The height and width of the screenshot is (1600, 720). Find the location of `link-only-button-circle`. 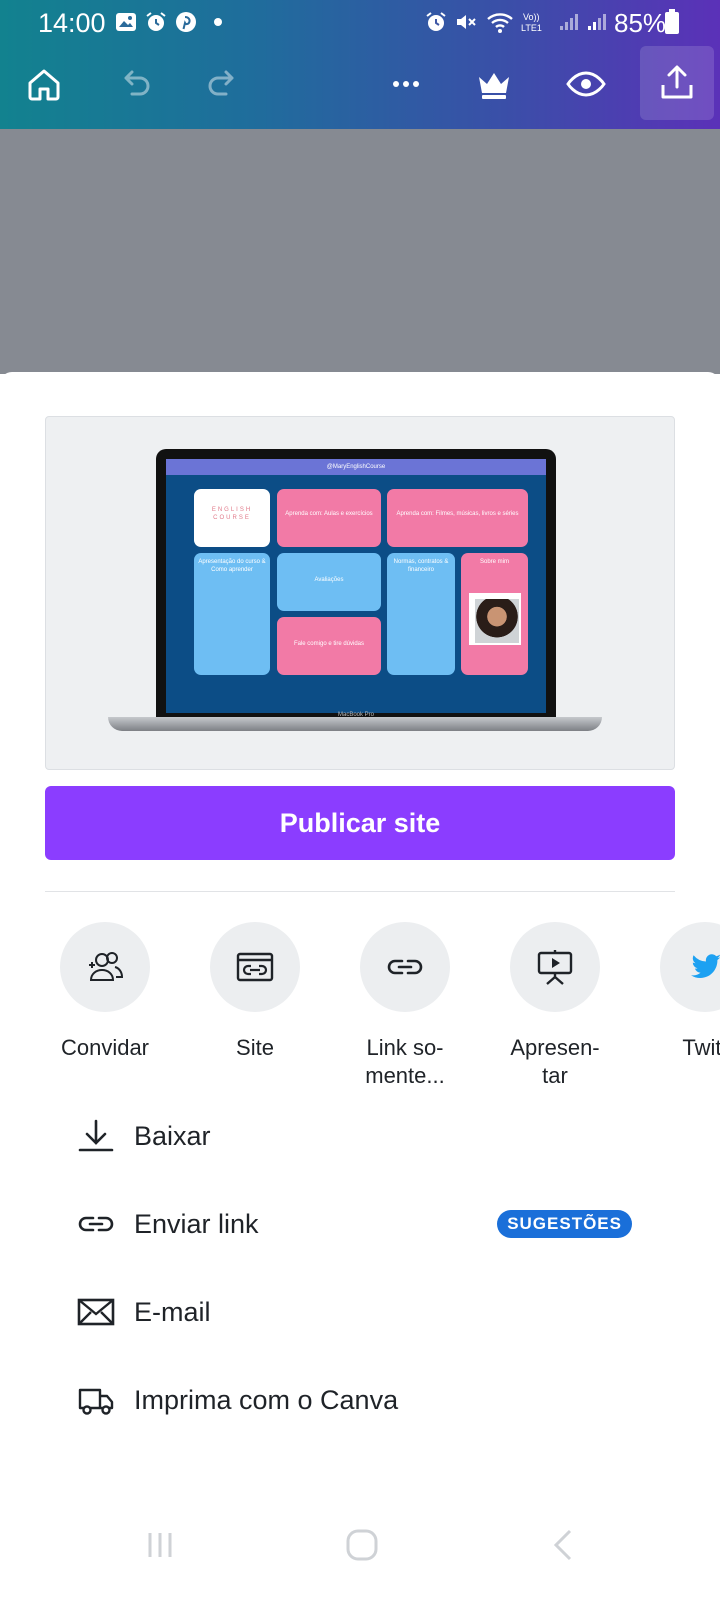

link-only-button-circle is located at coordinates (405, 967).